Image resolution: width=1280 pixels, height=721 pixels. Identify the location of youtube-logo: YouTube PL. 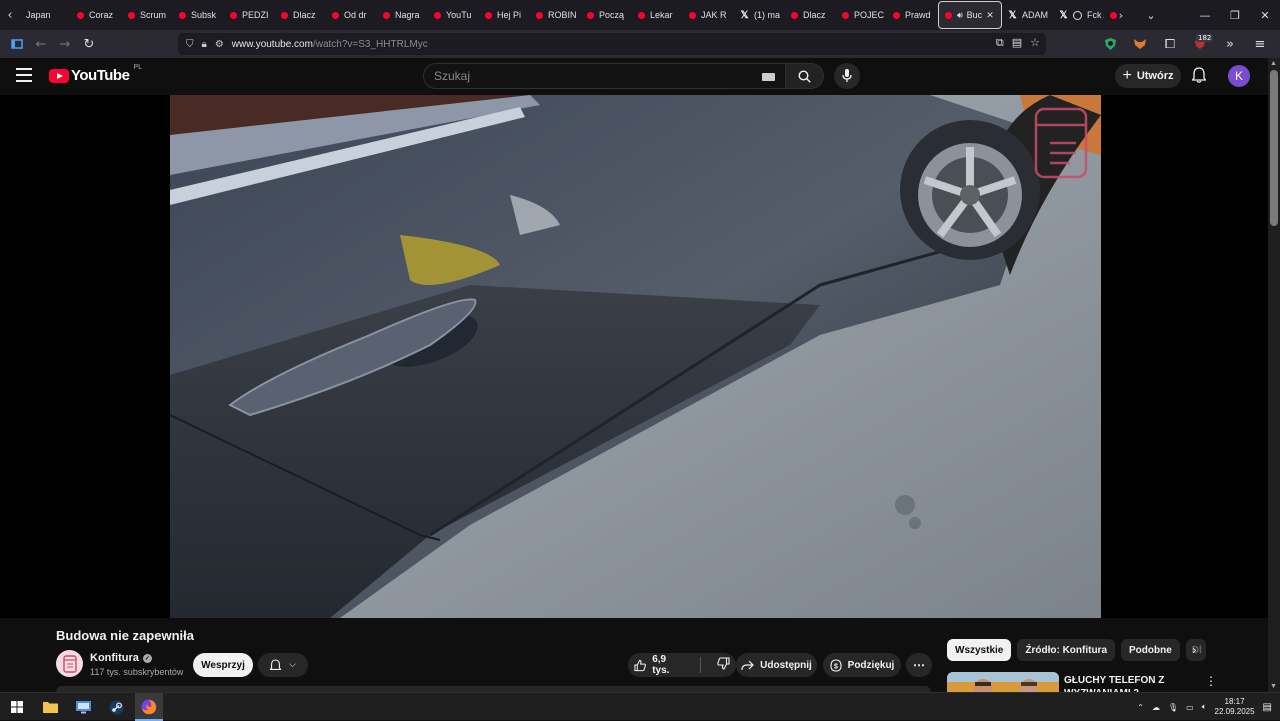
(95, 74).